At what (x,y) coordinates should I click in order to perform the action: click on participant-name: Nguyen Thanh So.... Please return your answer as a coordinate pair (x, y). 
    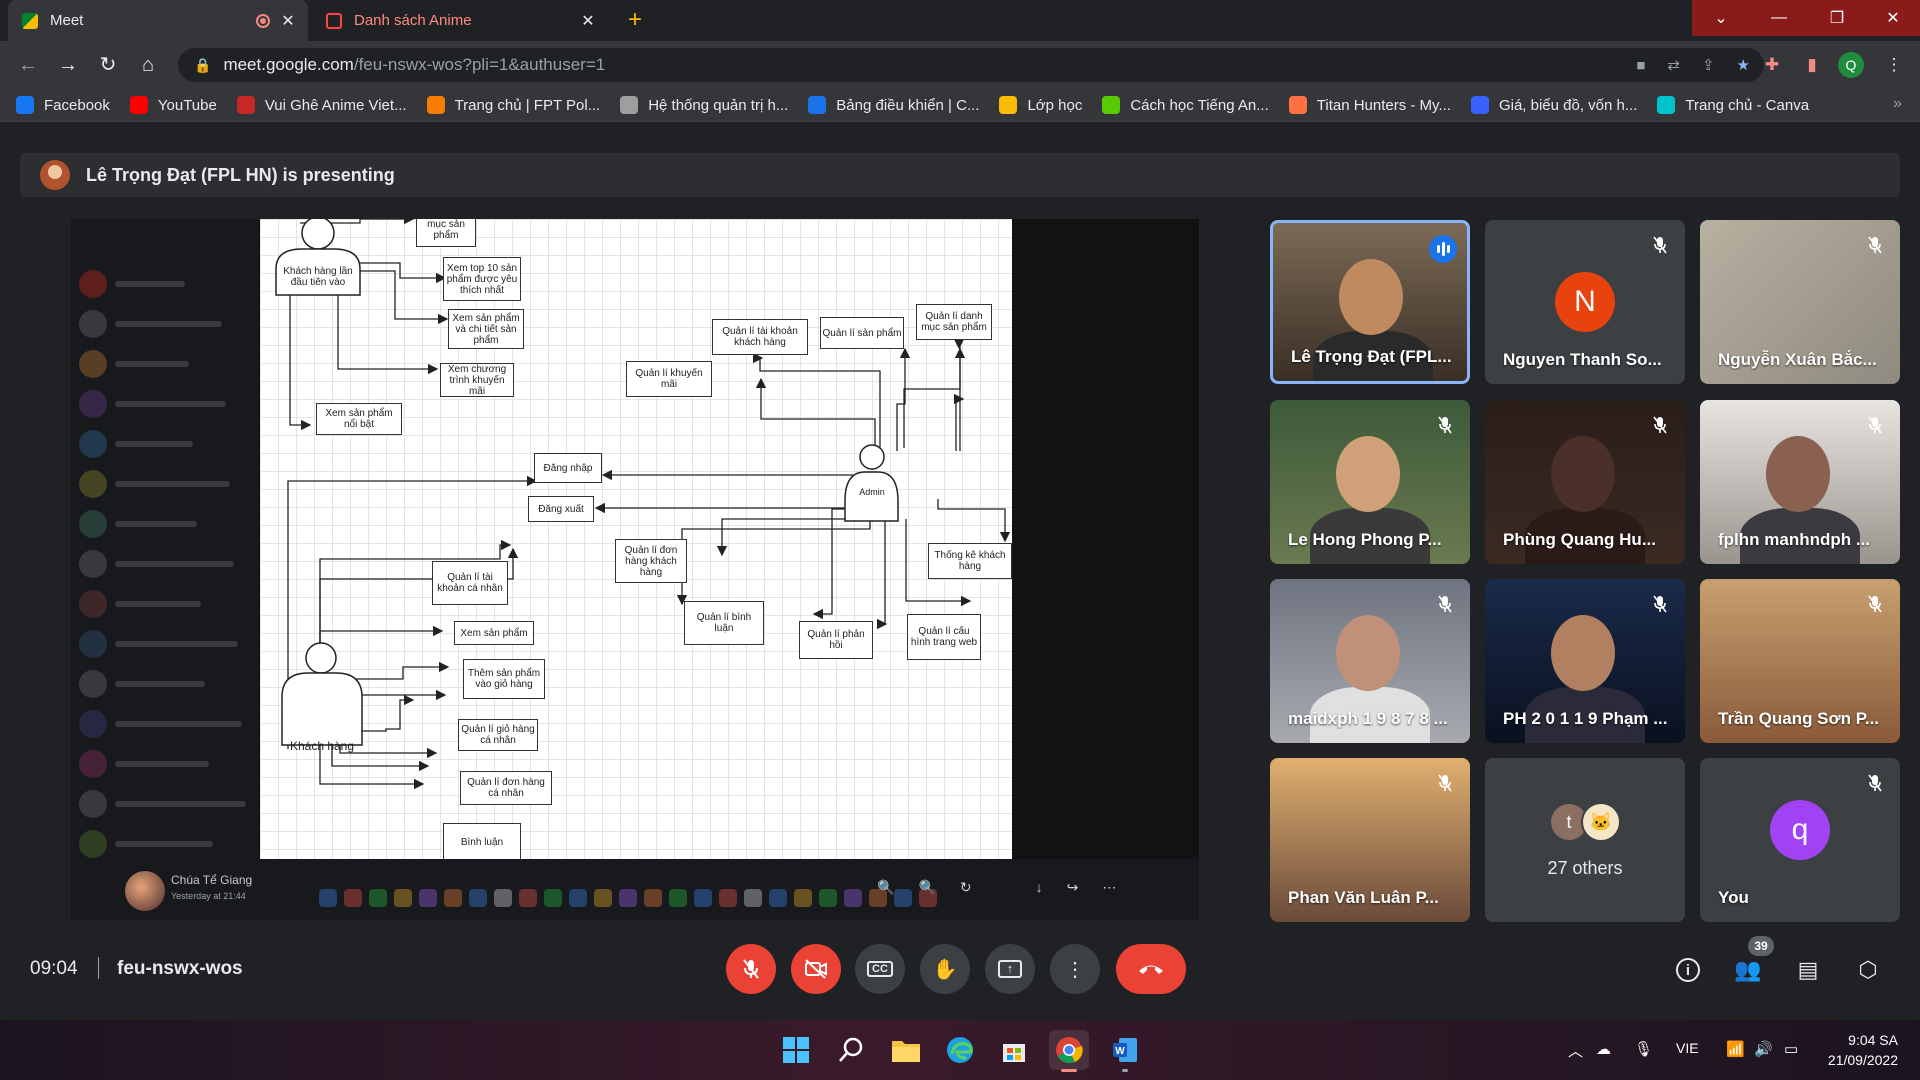
    Looking at the image, I should click on (1582, 359).